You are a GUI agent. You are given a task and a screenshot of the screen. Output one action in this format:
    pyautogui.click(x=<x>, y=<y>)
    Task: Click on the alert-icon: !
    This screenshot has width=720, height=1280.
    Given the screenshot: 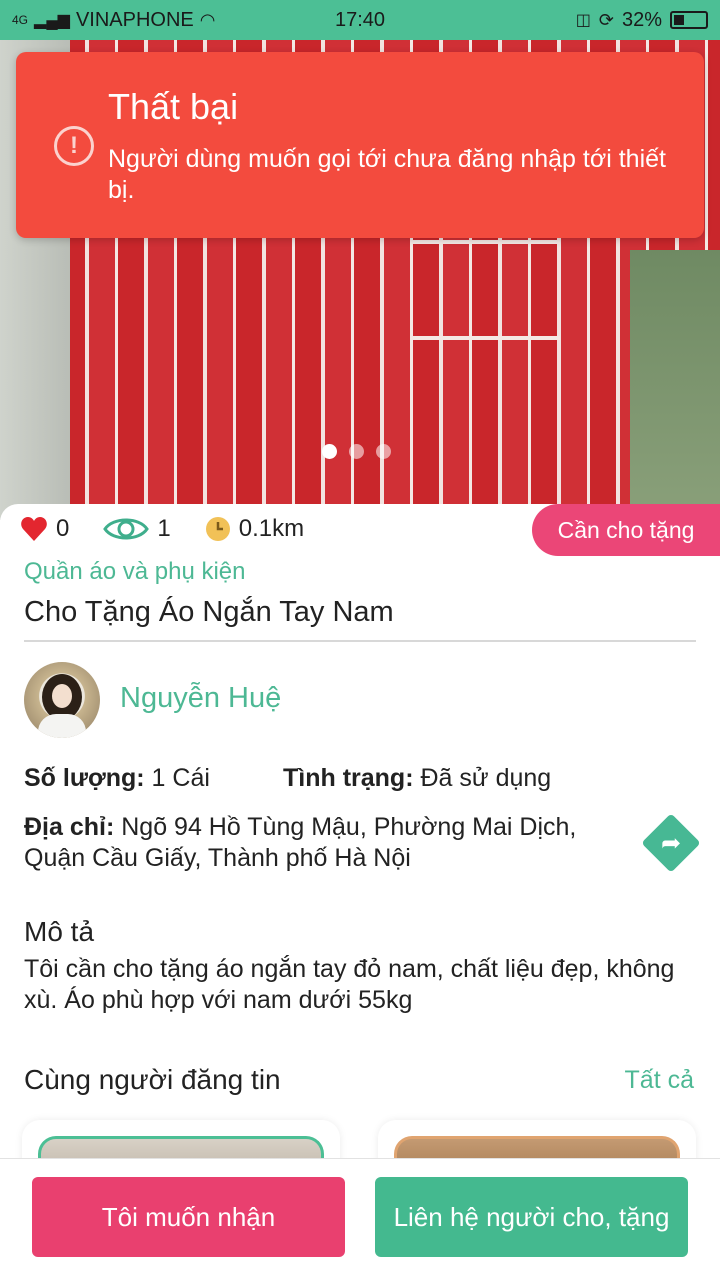 What is the action you would take?
    pyautogui.click(x=74, y=146)
    